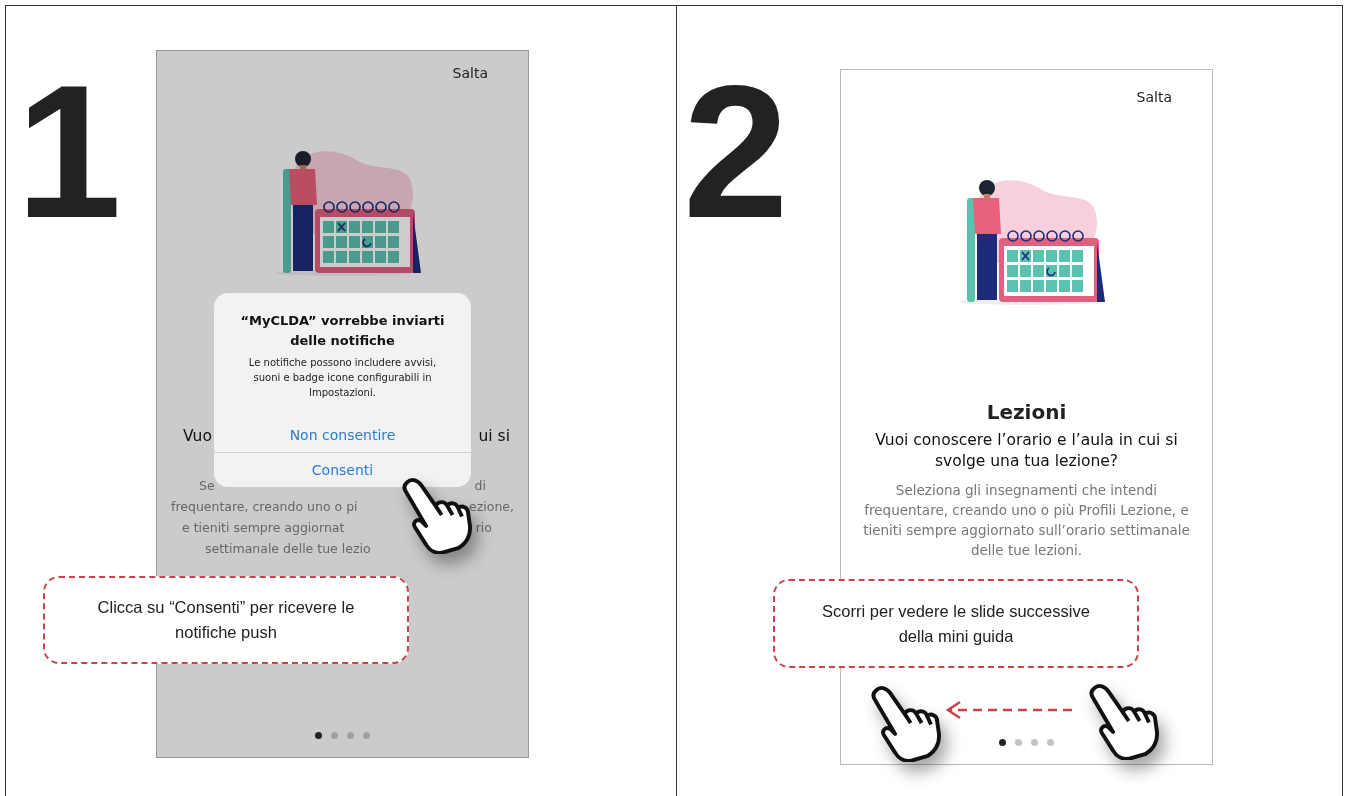  What do you see at coordinates (342, 378) in the screenshot?
I see `dialog-message: Le notifiche possono includere avvisi, suoni e badge icone configurabili in Impostazioni.` at bounding box center [342, 378].